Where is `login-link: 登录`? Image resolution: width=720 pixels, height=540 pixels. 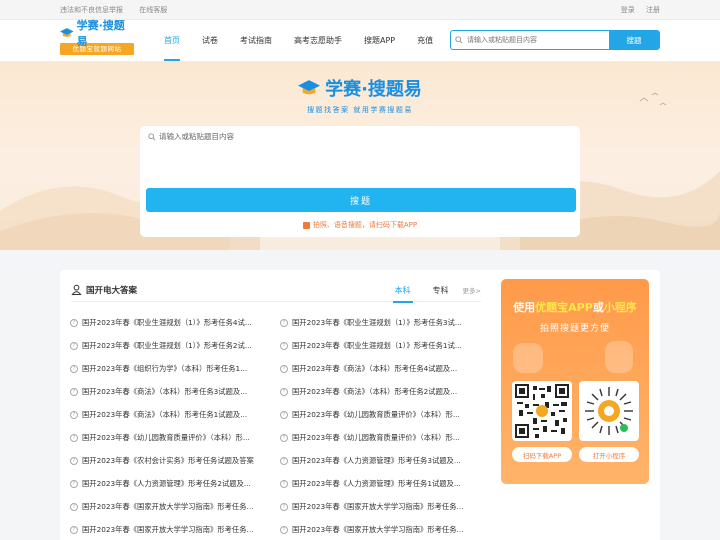
login-link: 登录 is located at coordinates (628, 10).